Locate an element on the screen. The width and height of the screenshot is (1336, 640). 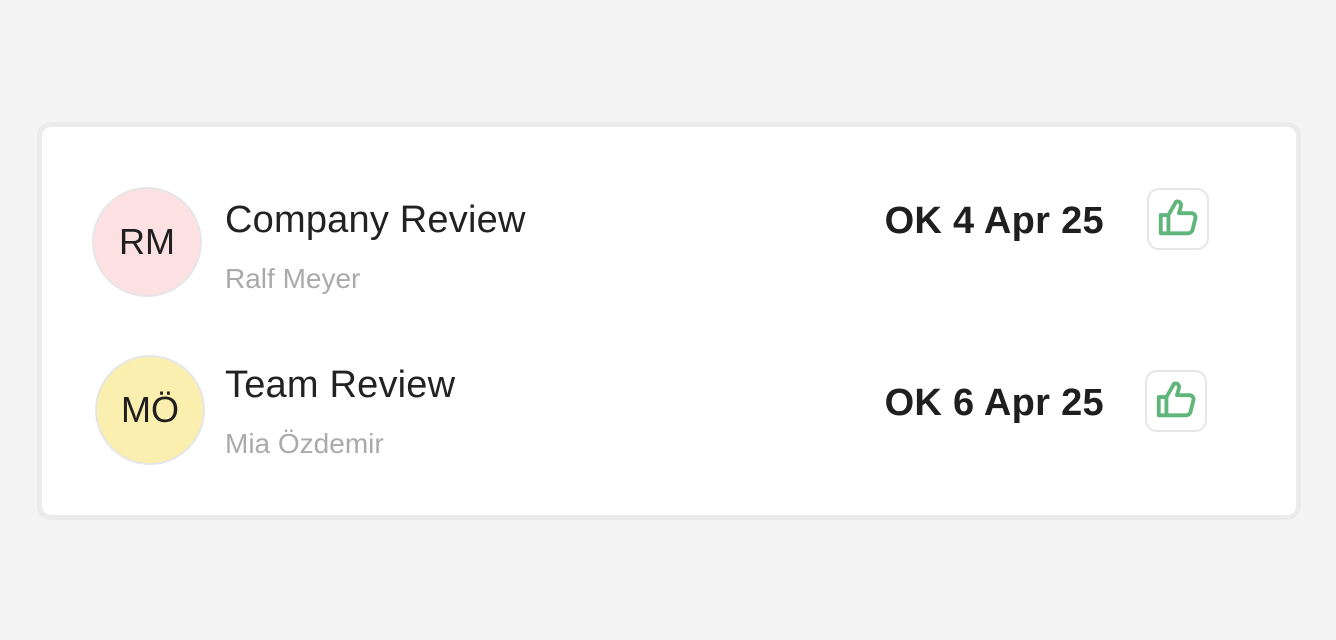
review-title: Company Review is located at coordinates (375, 220).